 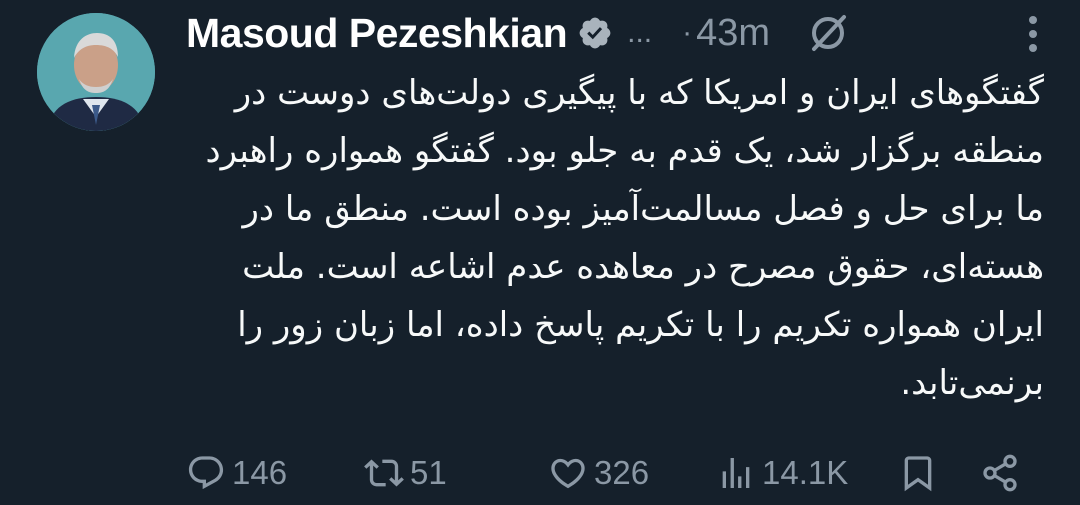 What do you see at coordinates (428, 472) in the screenshot?
I see `retweet-count: 51` at bounding box center [428, 472].